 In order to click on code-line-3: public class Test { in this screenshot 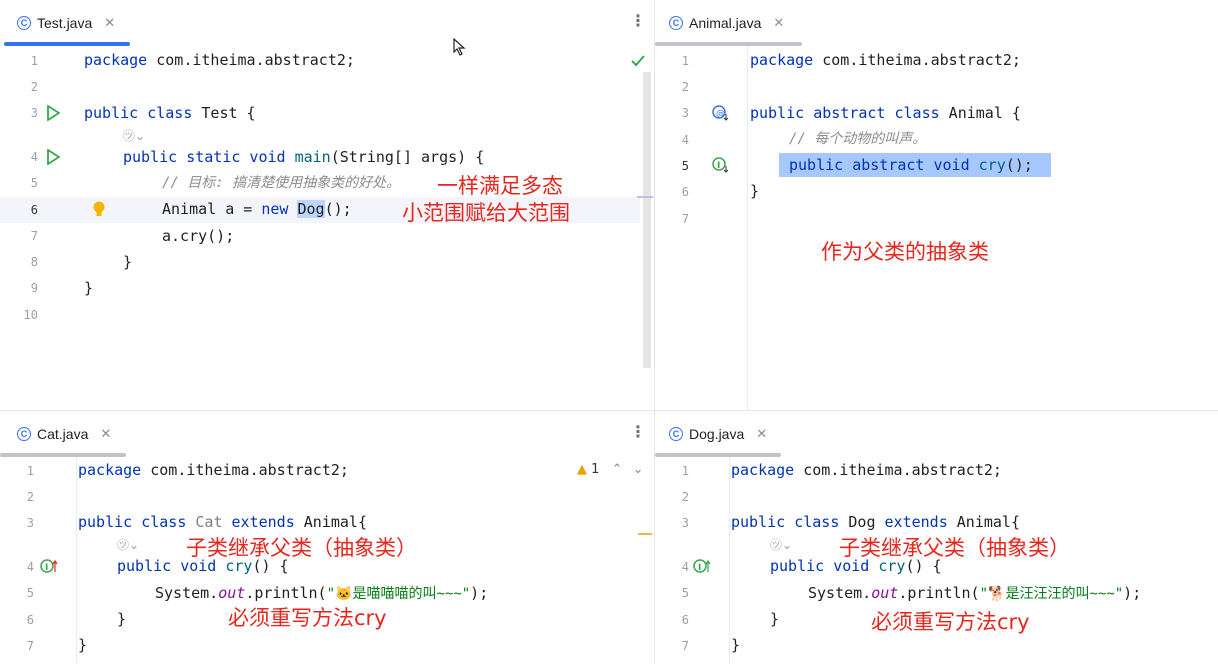, I will do `click(170, 113)`.